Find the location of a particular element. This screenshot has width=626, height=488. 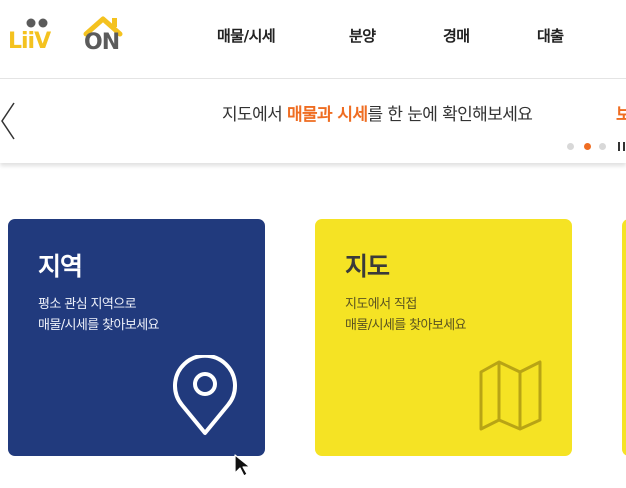

banner-text-after: 를 한 눈에 확인해보세요 is located at coordinates (450, 115).